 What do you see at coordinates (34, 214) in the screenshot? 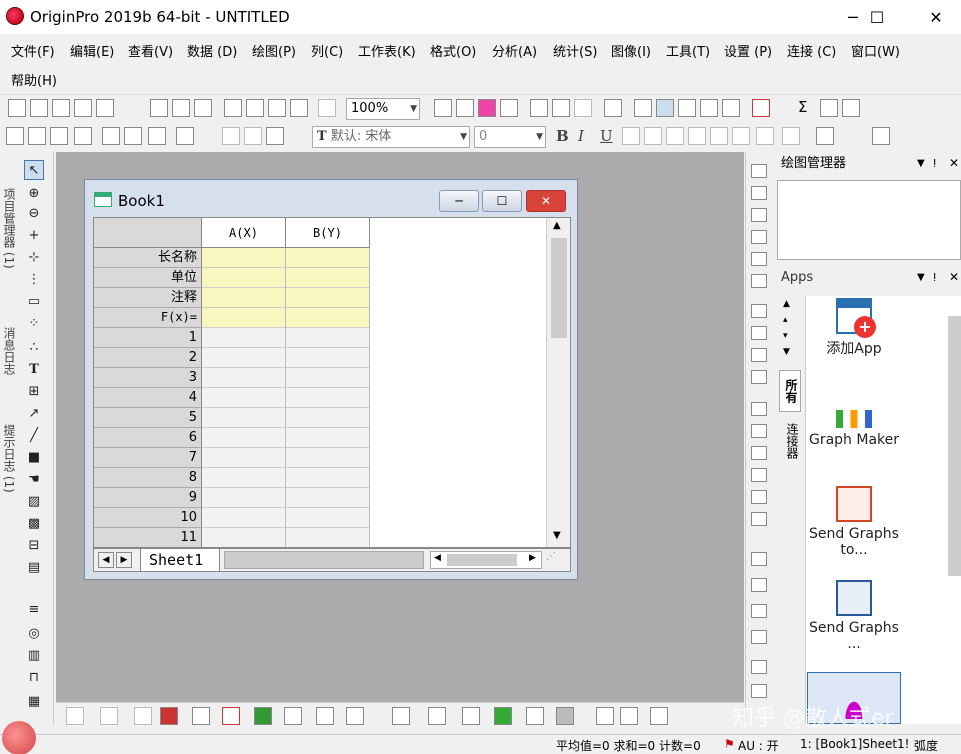
I see `zoom-out-icon: ⊖` at bounding box center [34, 214].